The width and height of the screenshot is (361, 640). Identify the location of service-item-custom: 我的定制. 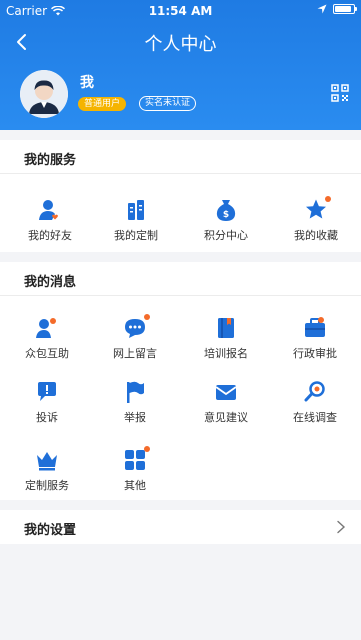
(136, 220).